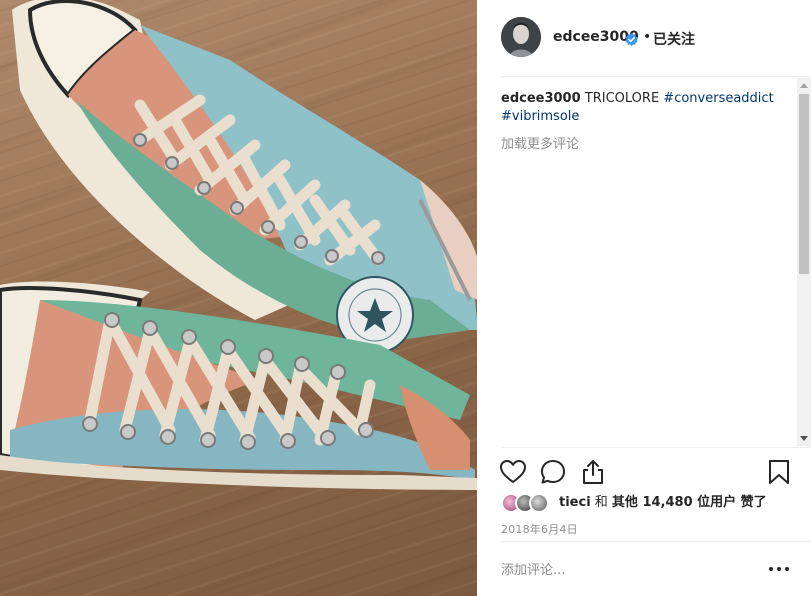 The height and width of the screenshot is (596, 811). I want to click on action-bar, so click(644, 474).